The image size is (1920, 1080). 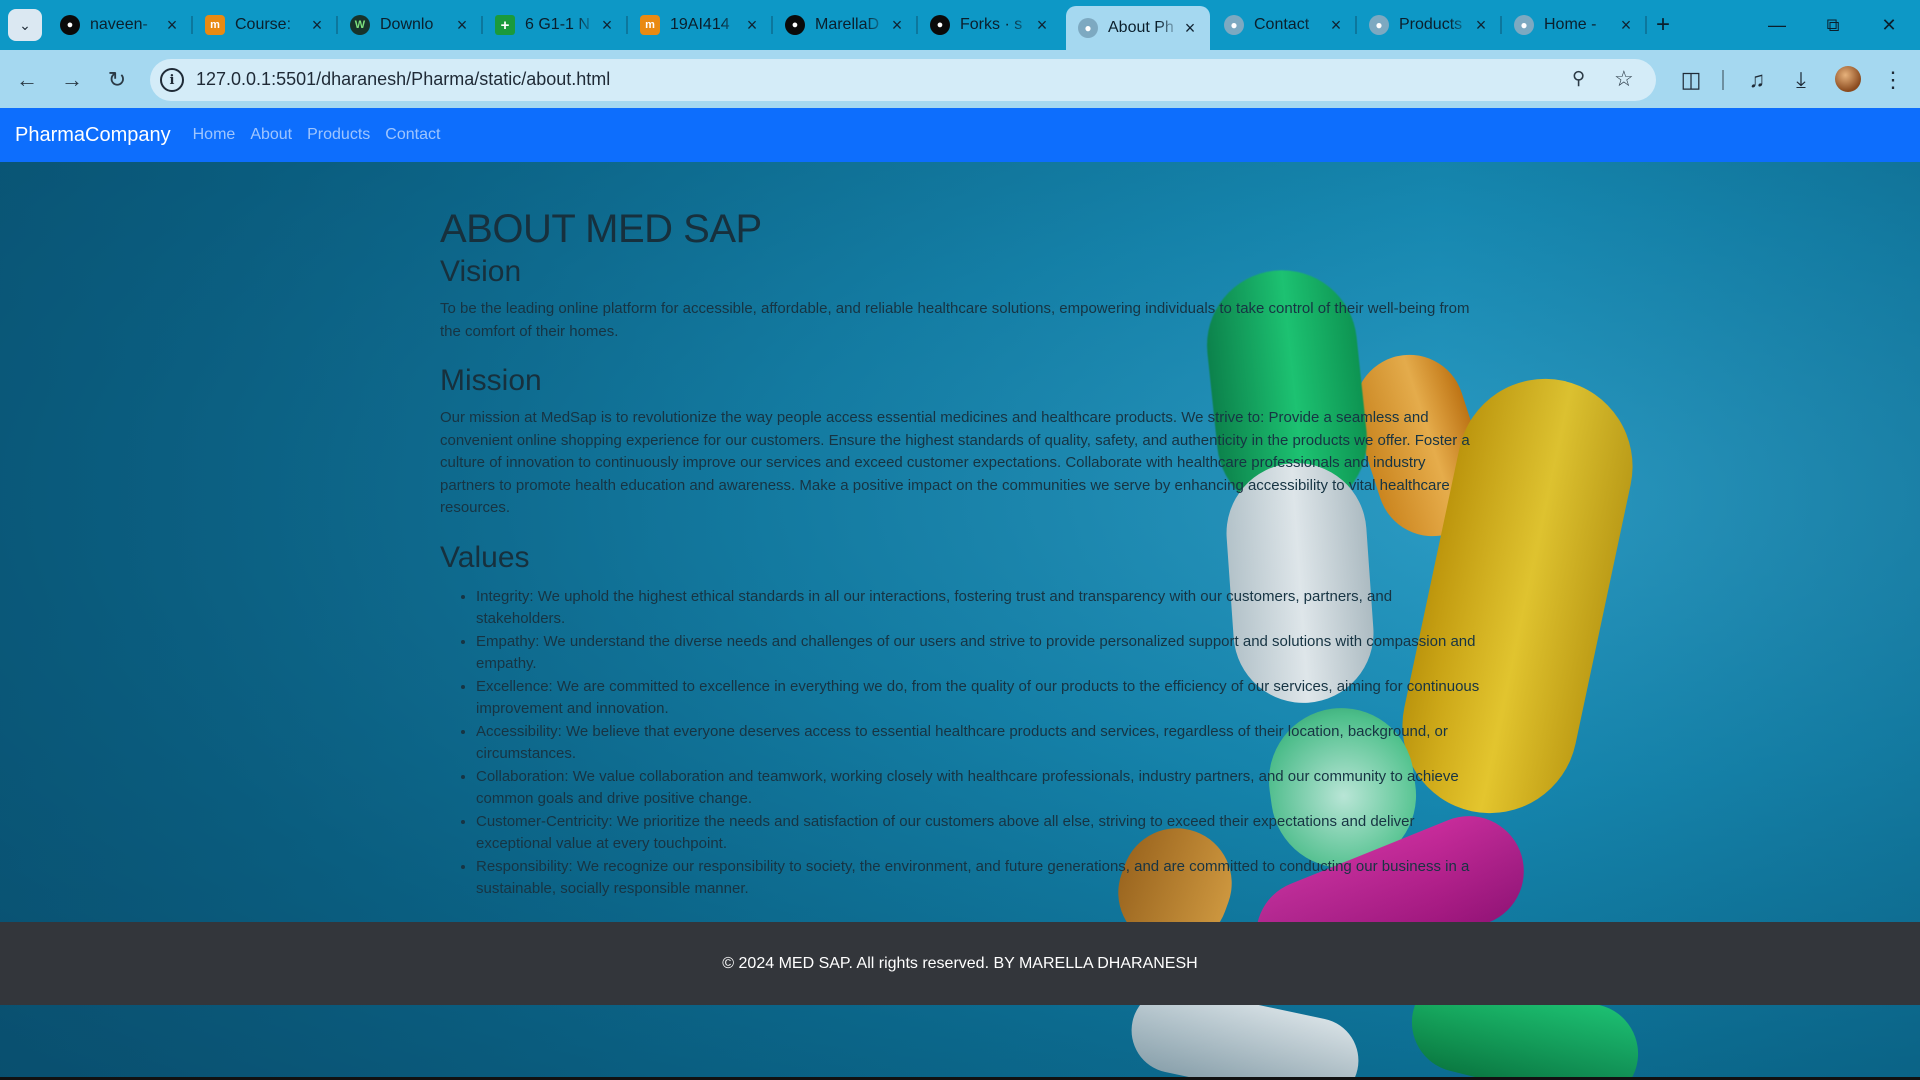 I want to click on browser-tab-active: ● About Ph ×, so click(x=1138, y=28).